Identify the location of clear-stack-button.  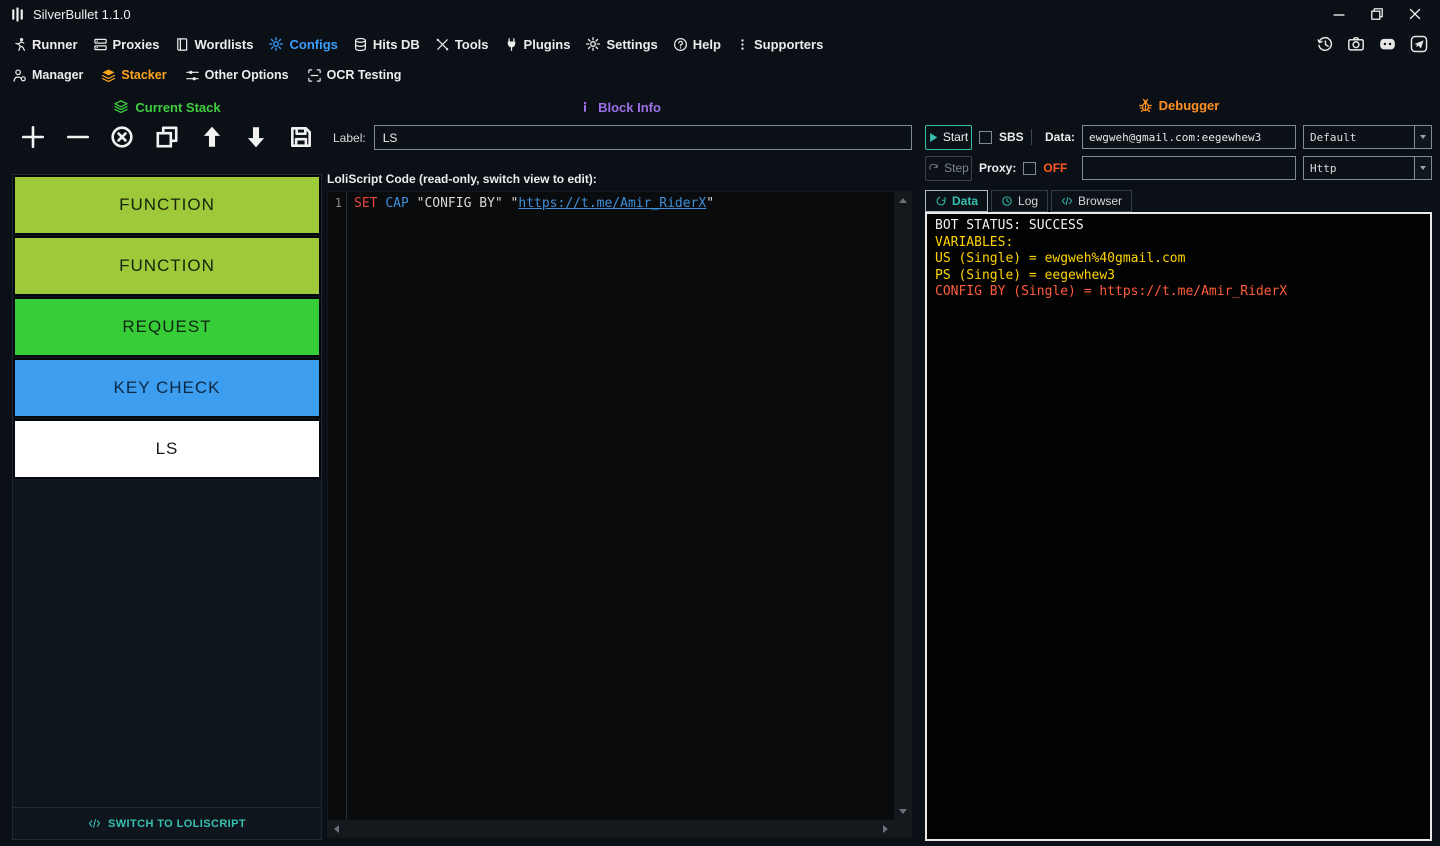
(122, 137).